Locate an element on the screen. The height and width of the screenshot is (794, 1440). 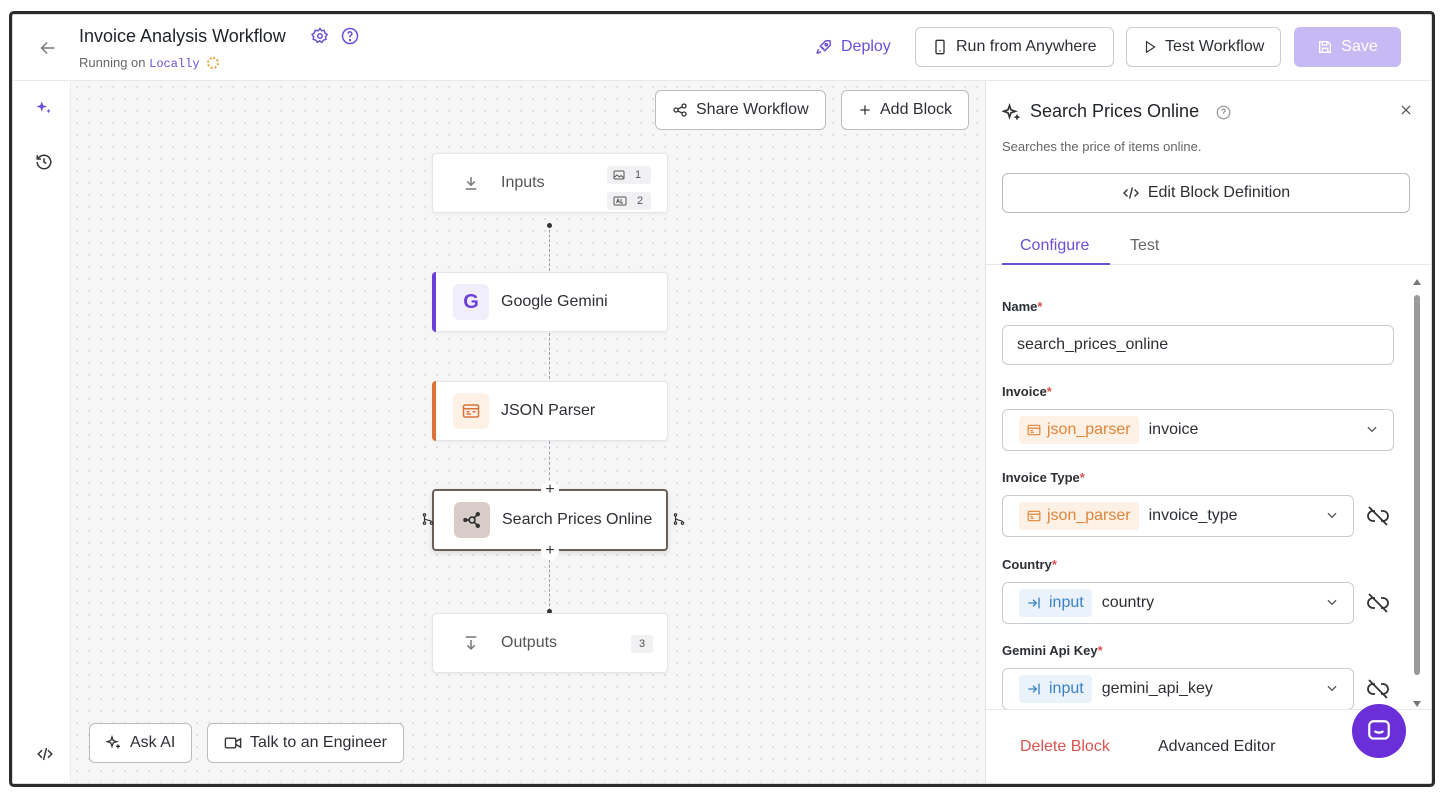
node-google-gemini: G Google Gemini is located at coordinates (550, 302).